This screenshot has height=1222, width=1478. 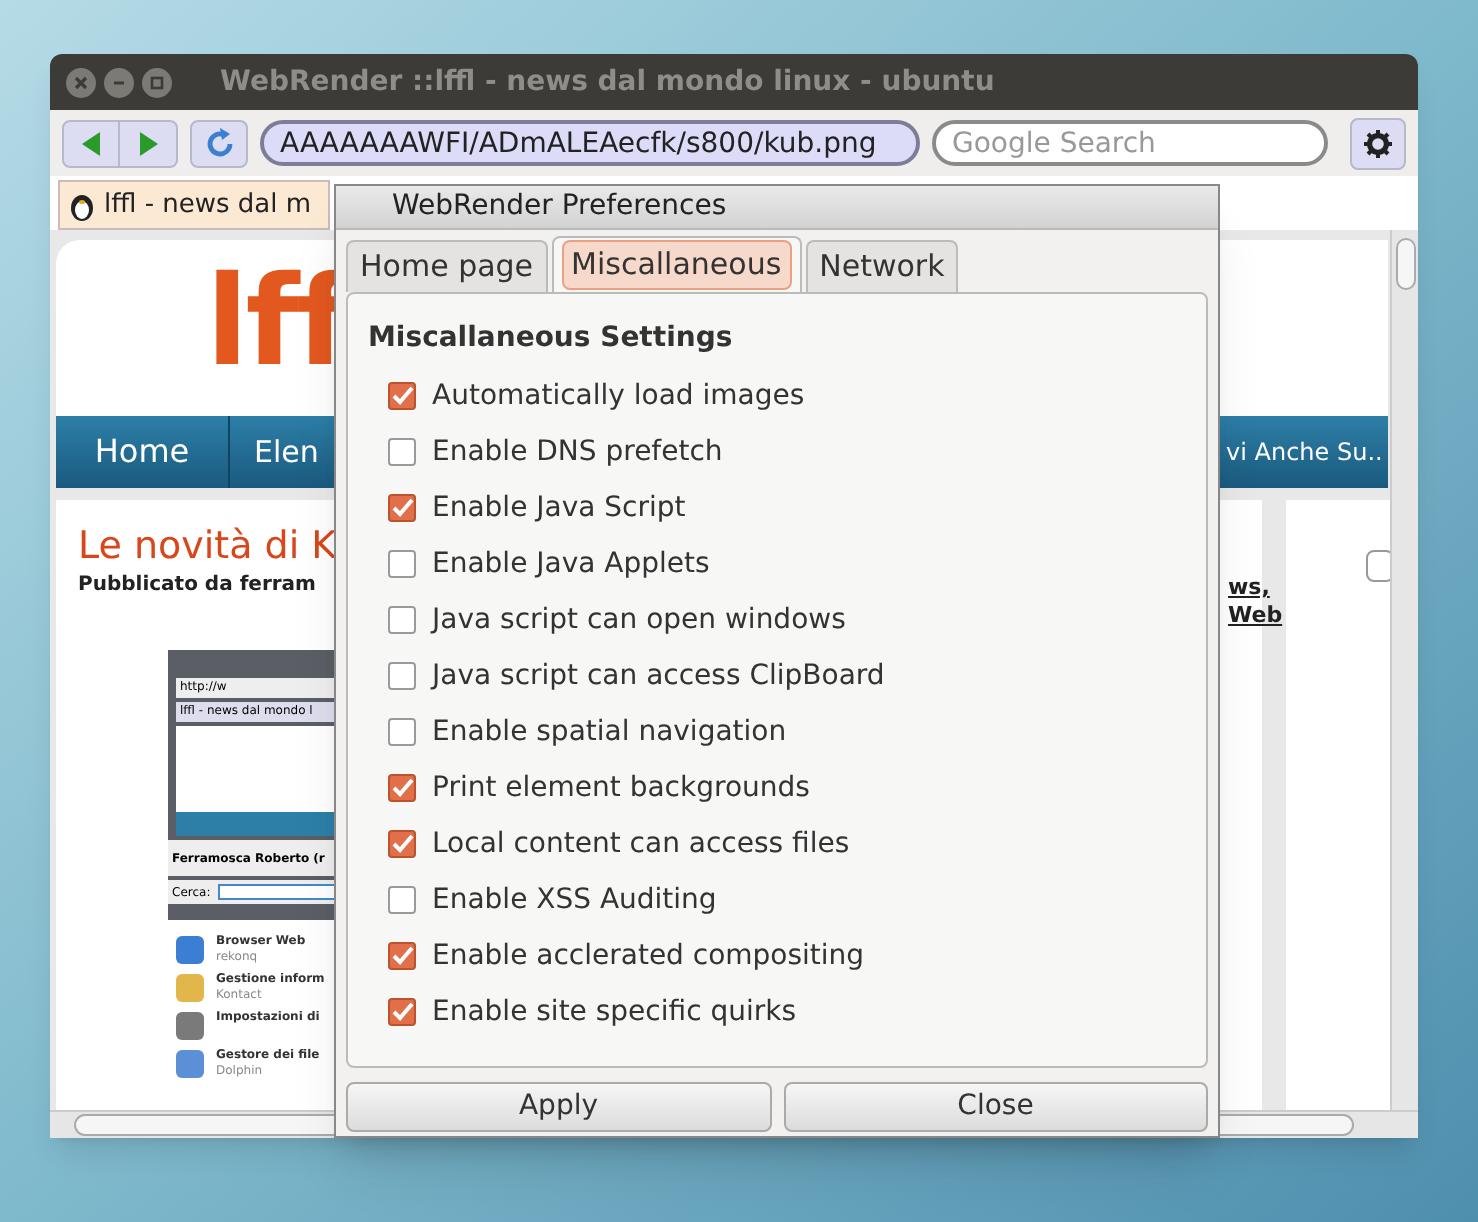 What do you see at coordinates (447, 266) in the screenshot?
I see `tab: Home page` at bounding box center [447, 266].